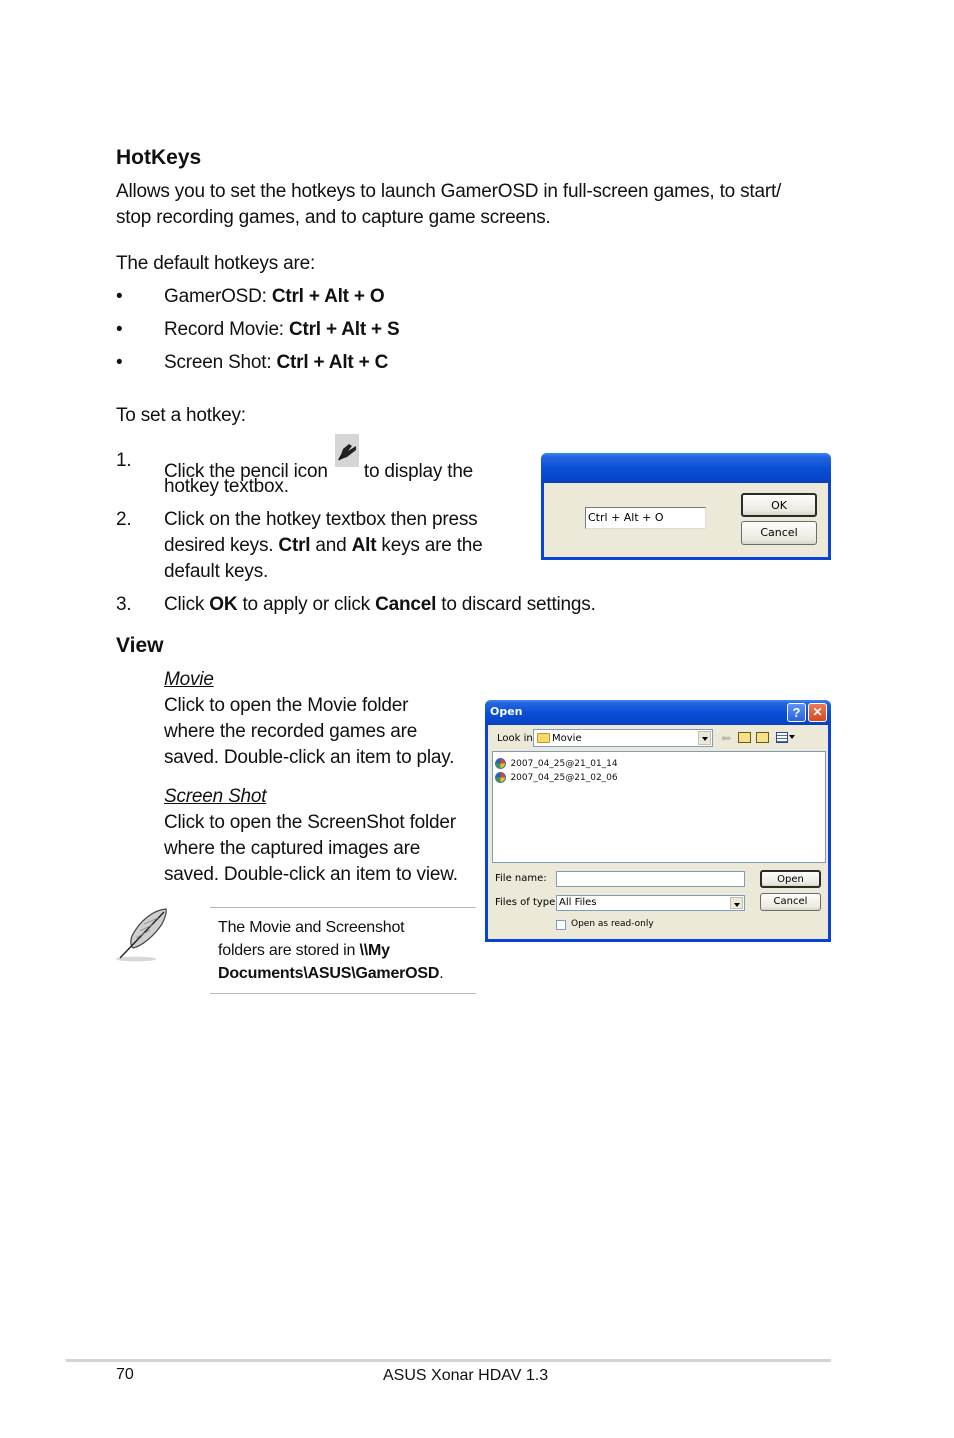  What do you see at coordinates (521, 878) in the screenshot?
I see `file-name-label: File name:` at bounding box center [521, 878].